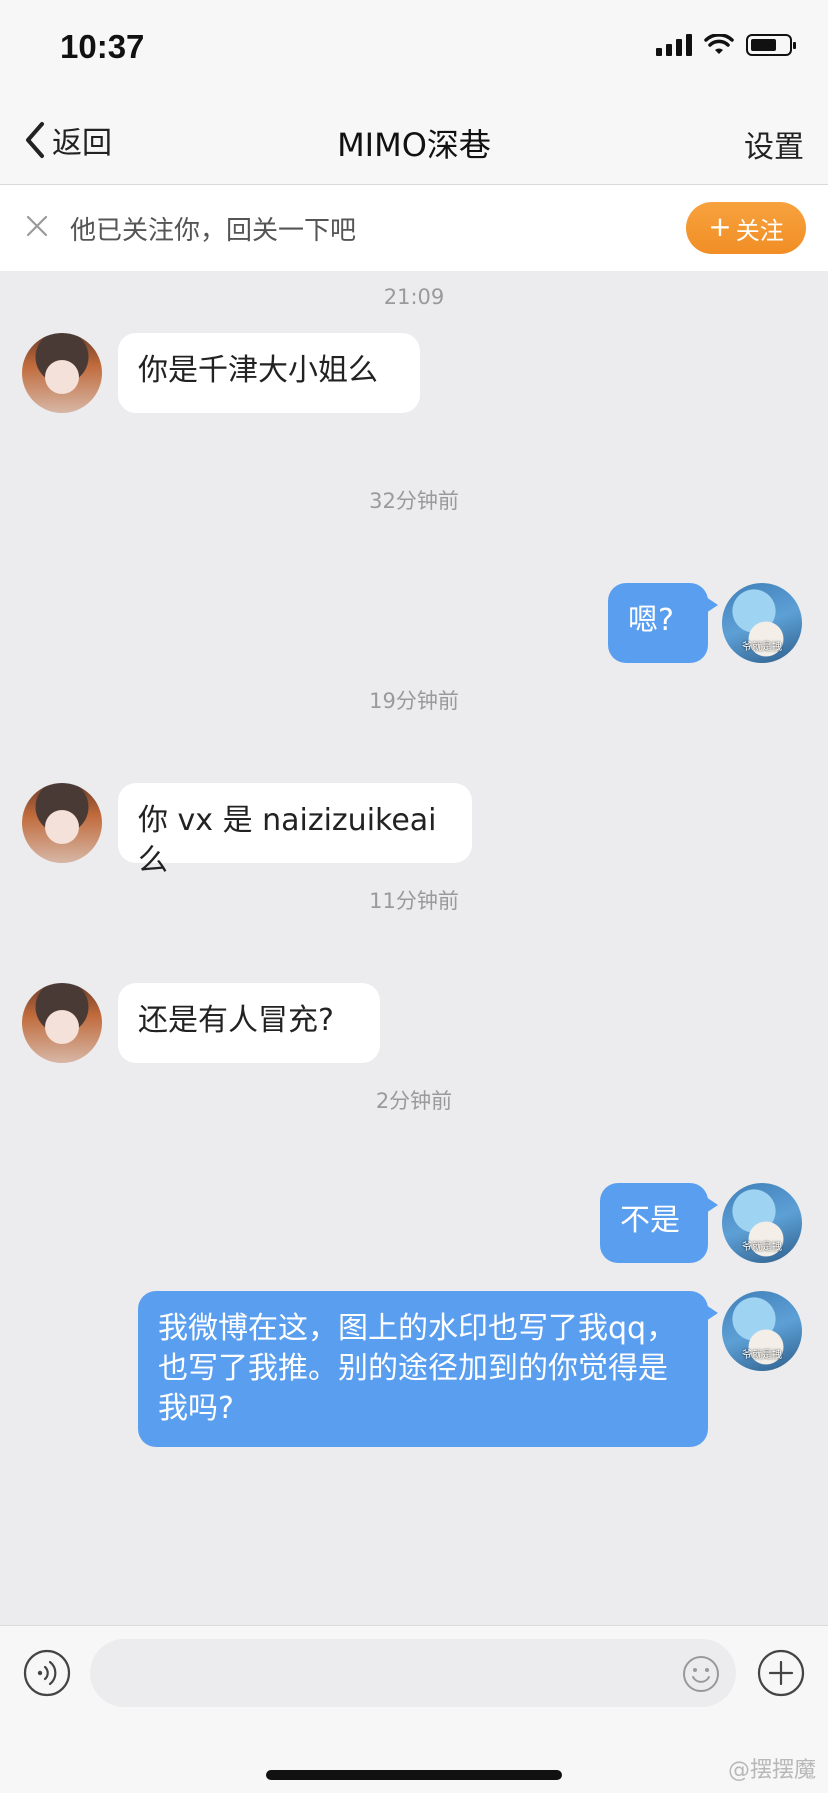 The image size is (828, 1793). Describe the element at coordinates (295, 830) in the screenshot. I see `message-bubble-incoming: 你 vx 是 naizizuikeai 么` at that location.